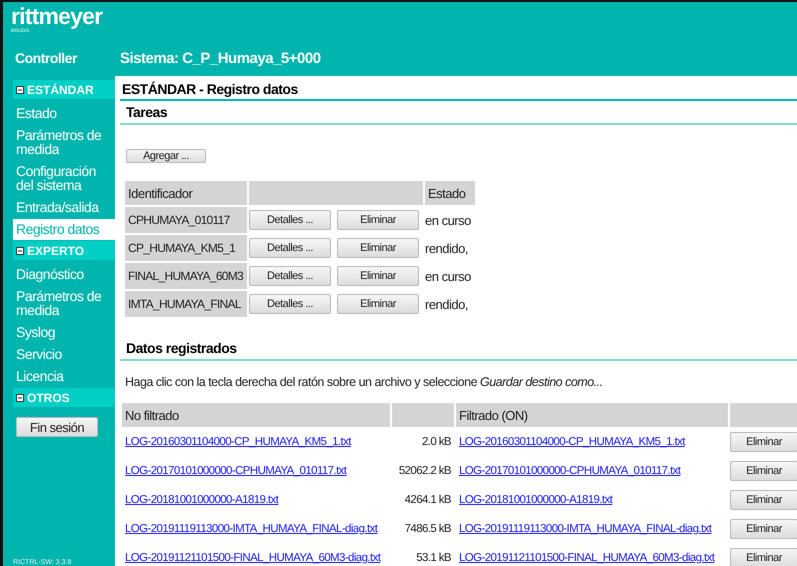 Image resolution: width=797 pixels, height=566 pixels. Describe the element at coordinates (186, 304) in the screenshot. I see `table-cell: IMTA_HUMAYA_FINAL` at that location.